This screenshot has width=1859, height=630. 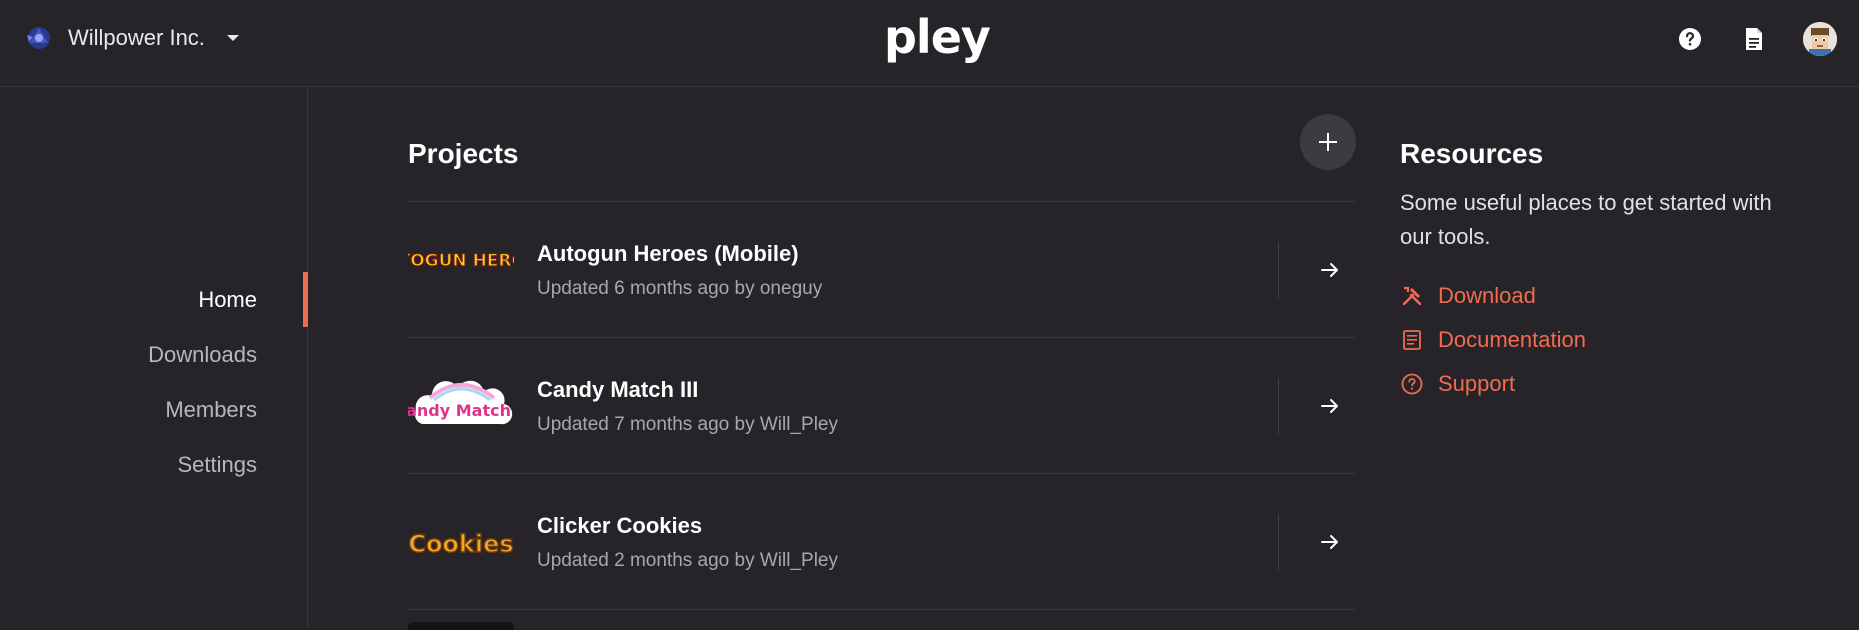 I want to click on download-link: Download, so click(x=1600, y=296).